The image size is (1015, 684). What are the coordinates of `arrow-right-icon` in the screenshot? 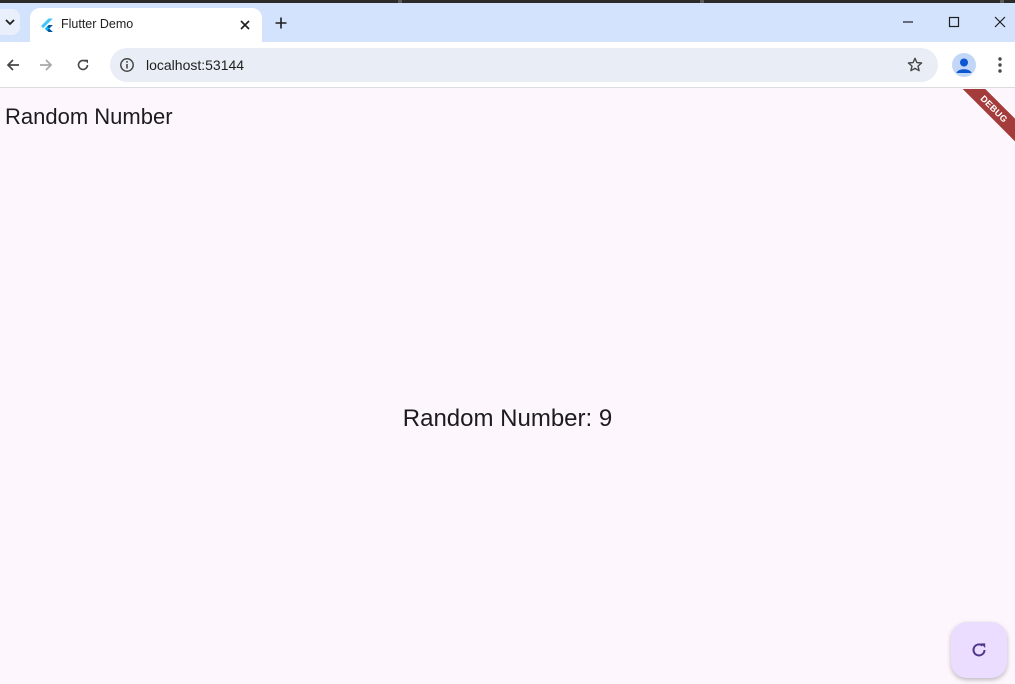 It's located at (46, 65).